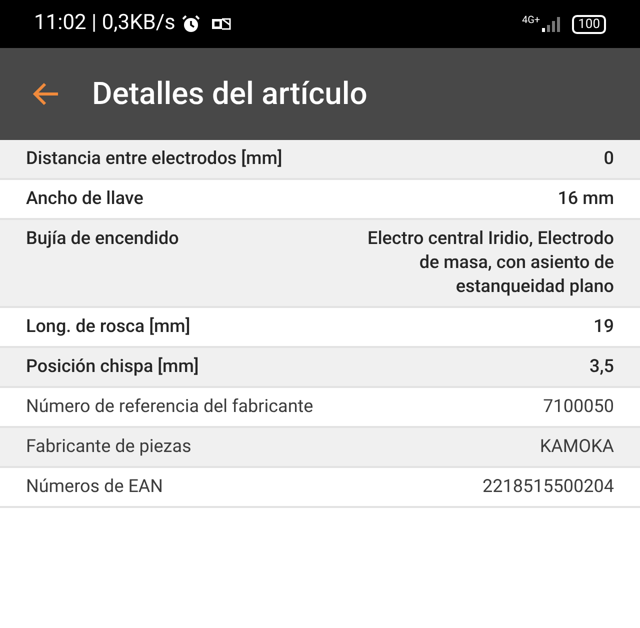 This screenshot has height=628, width=640. What do you see at coordinates (95, 487) in the screenshot?
I see `detail-label: Números de EAN` at bounding box center [95, 487].